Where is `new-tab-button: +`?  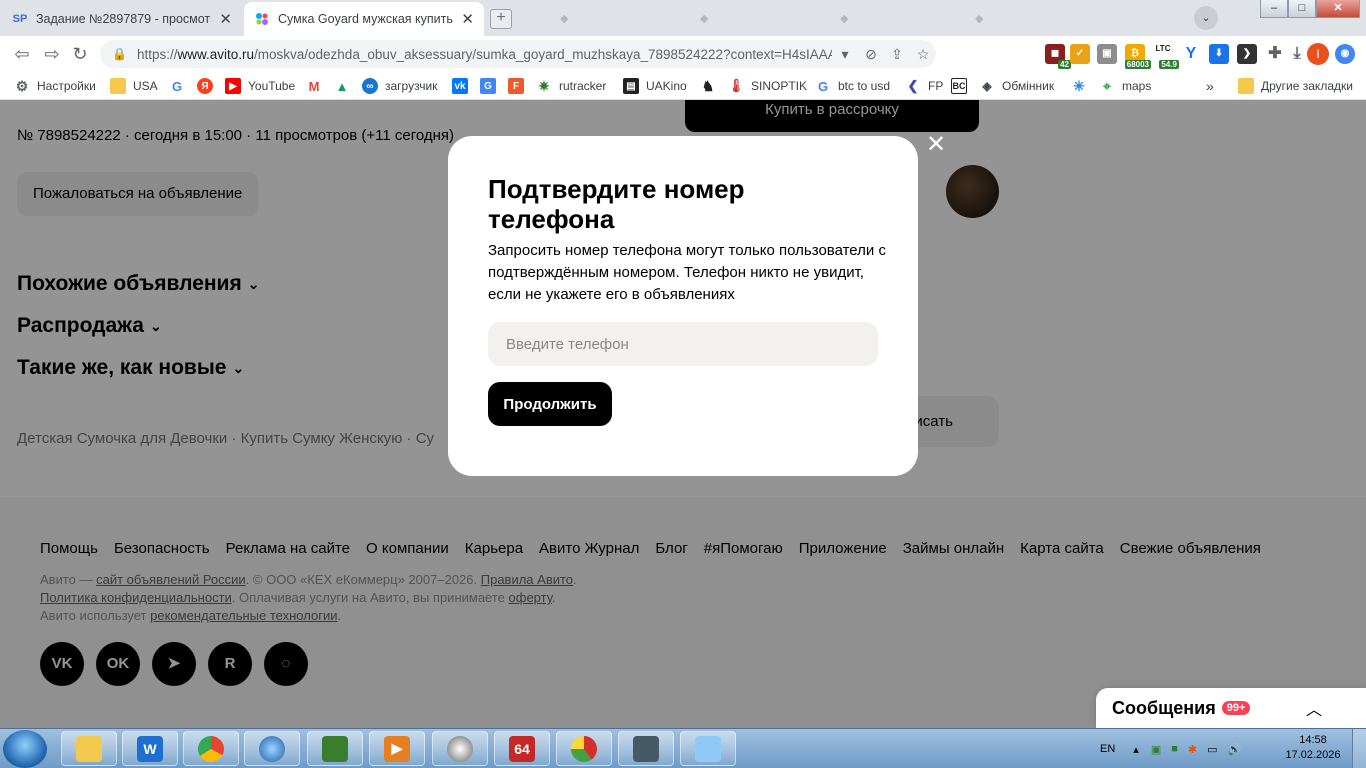 new-tab-button: + is located at coordinates (501, 19).